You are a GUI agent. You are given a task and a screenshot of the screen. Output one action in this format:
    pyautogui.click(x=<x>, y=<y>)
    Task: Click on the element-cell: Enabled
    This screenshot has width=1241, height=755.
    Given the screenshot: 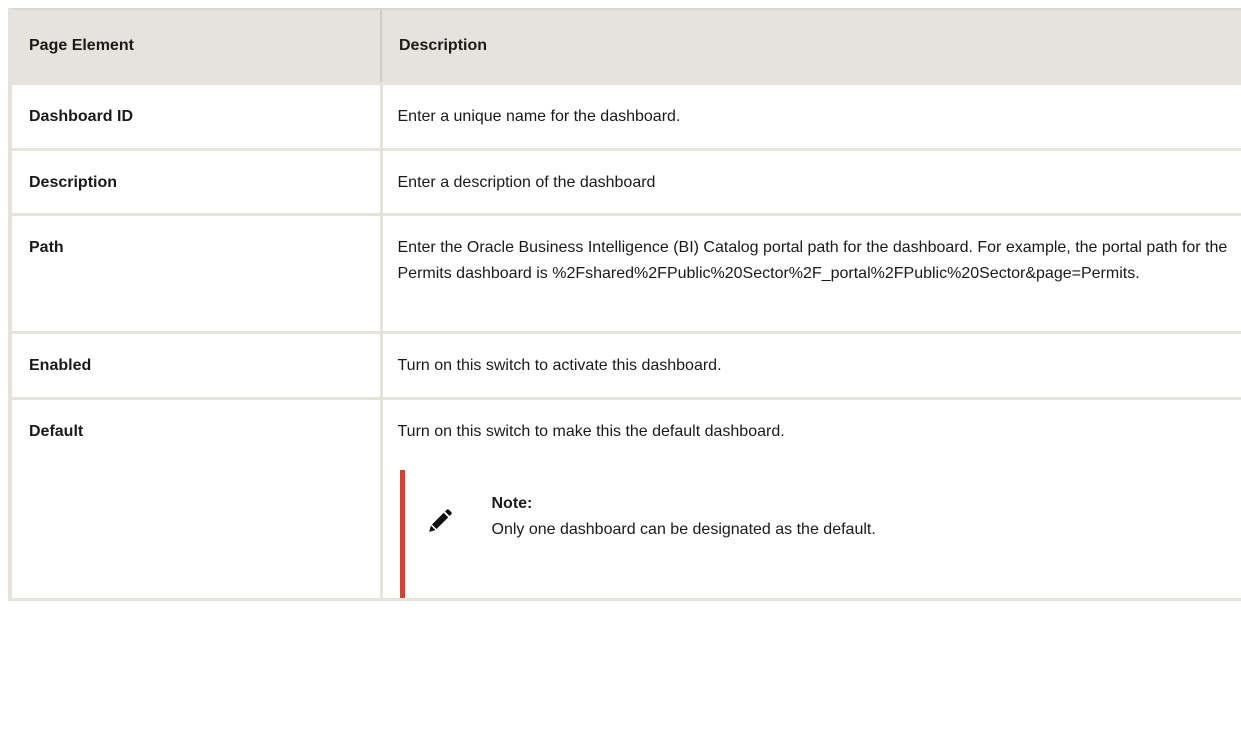 What is the action you would take?
    pyautogui.click(x=194, y=366)
    